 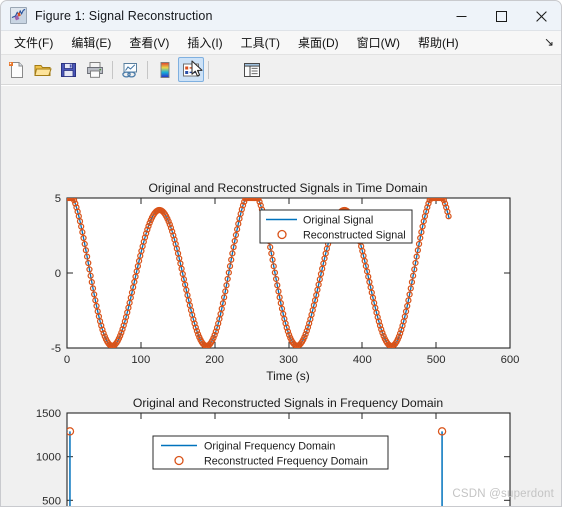 What do you see at coordinates (378, 43) in the screenshot?
I see `menu-window: 窗口(W)` at bounding box center [378, 43].